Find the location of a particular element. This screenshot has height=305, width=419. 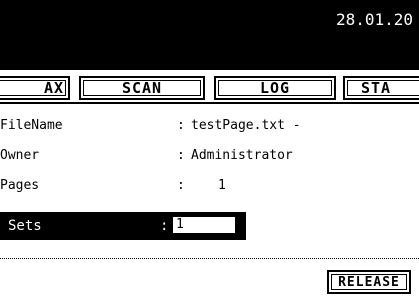

pages-value: 1 is located at coordinates (222, 185).